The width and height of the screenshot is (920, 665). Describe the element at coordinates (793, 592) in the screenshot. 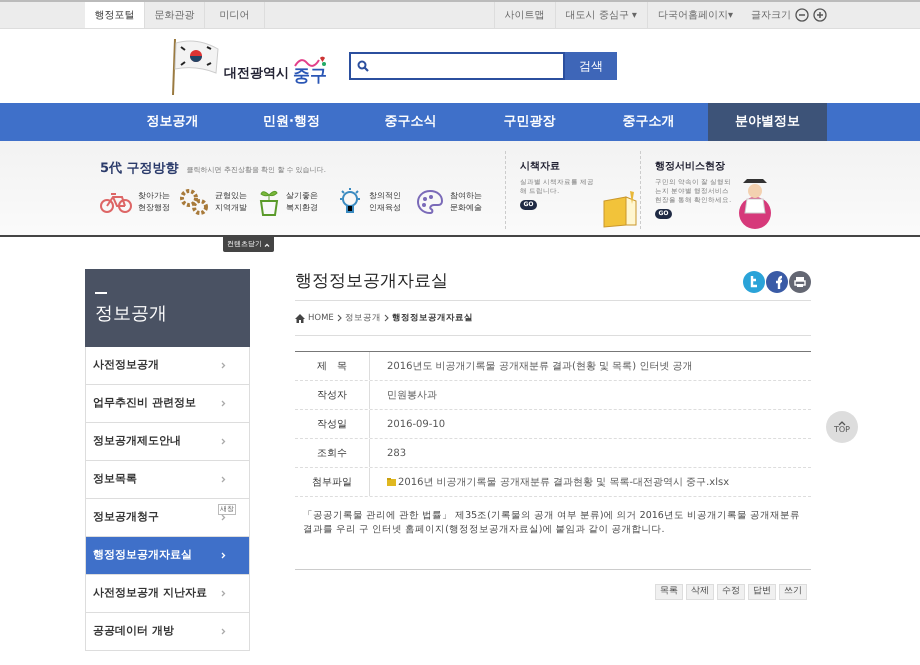

I see `board-button: 쓰기` at that location.